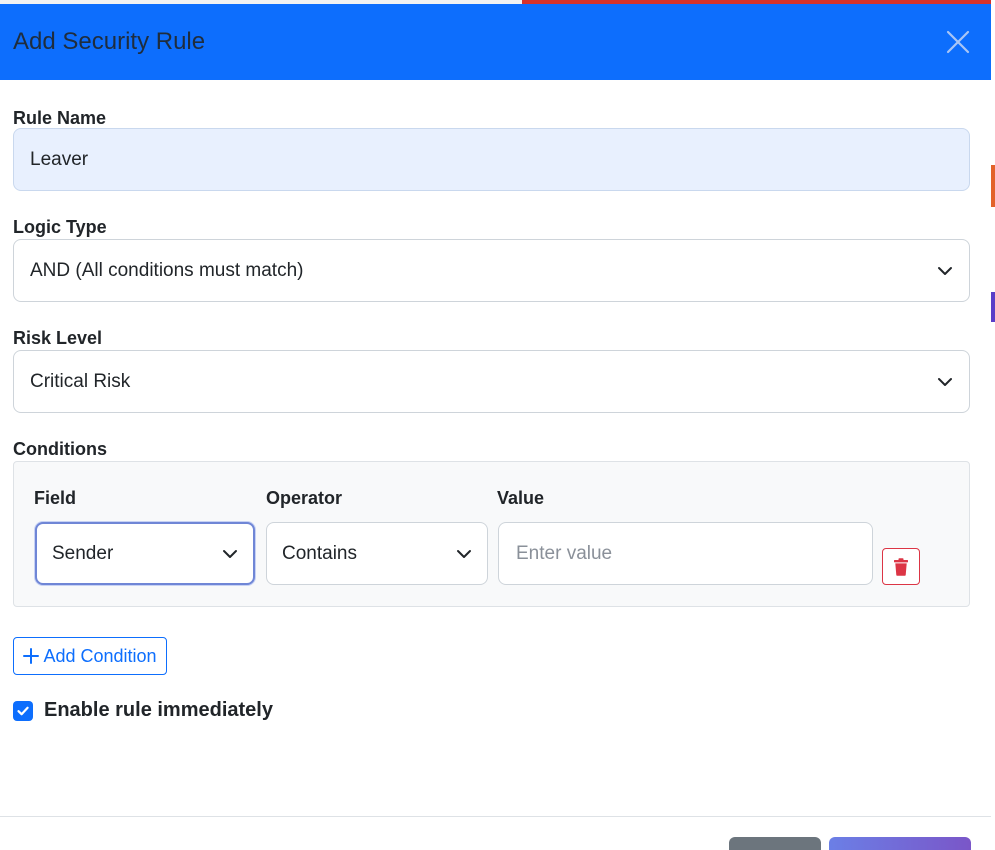 The image size is (995, 850). Describe the element at coordinates (145, 553) in the screenshot. I see `condition-field-select: Sender` at that location.